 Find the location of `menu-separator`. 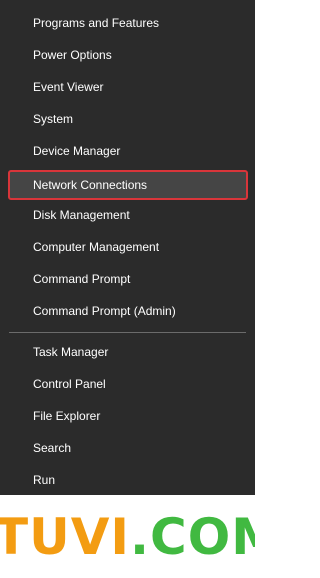

menu-separator is located at coordinates (127, 332).